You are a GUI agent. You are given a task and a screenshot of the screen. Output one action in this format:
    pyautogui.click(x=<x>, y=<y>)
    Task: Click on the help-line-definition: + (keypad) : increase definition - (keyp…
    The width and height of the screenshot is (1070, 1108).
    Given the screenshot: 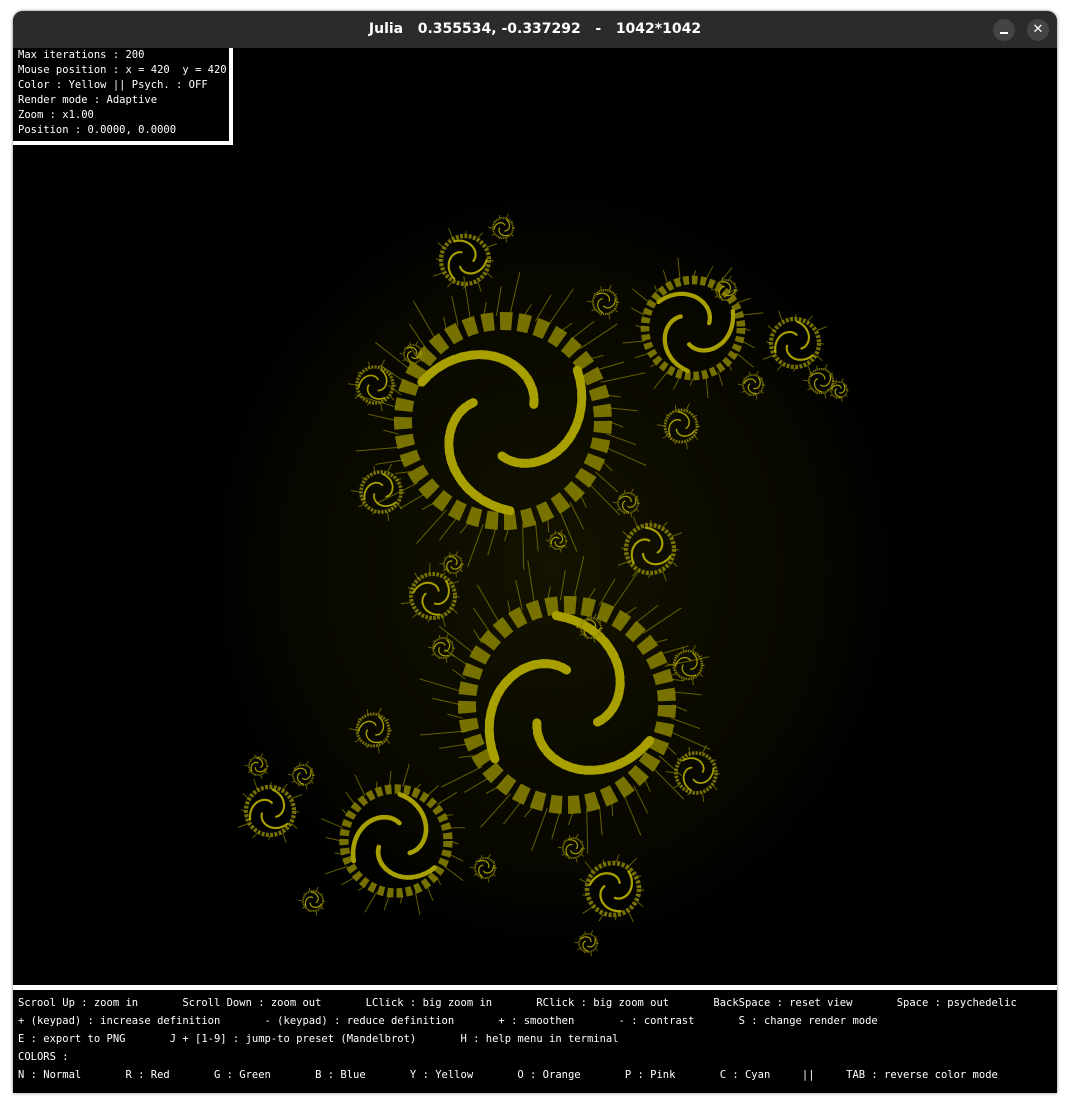 What is the action you would take?
    pyautogui.click(x=448, y=1021)
    